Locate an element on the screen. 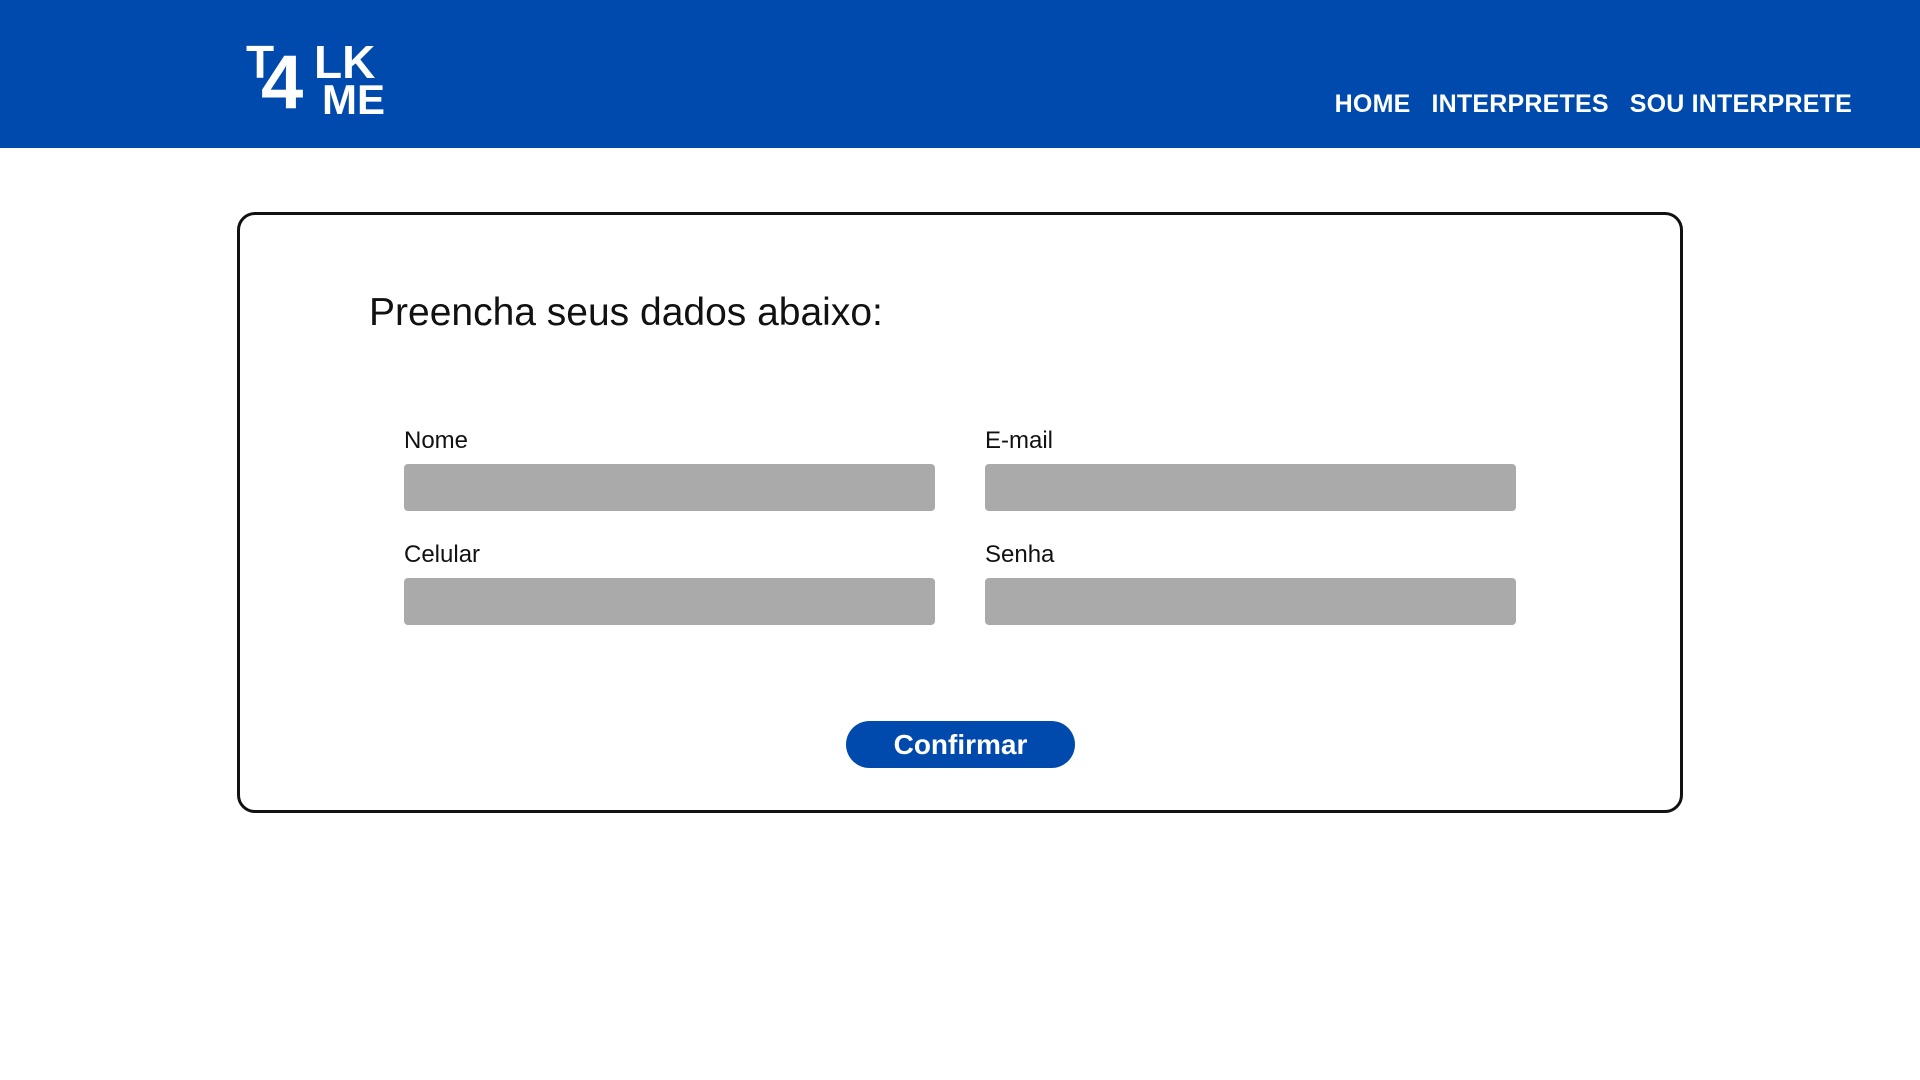 This screenshot has height=1080, width=1920. nome-label: Nome is located at coordinates (436, 440).